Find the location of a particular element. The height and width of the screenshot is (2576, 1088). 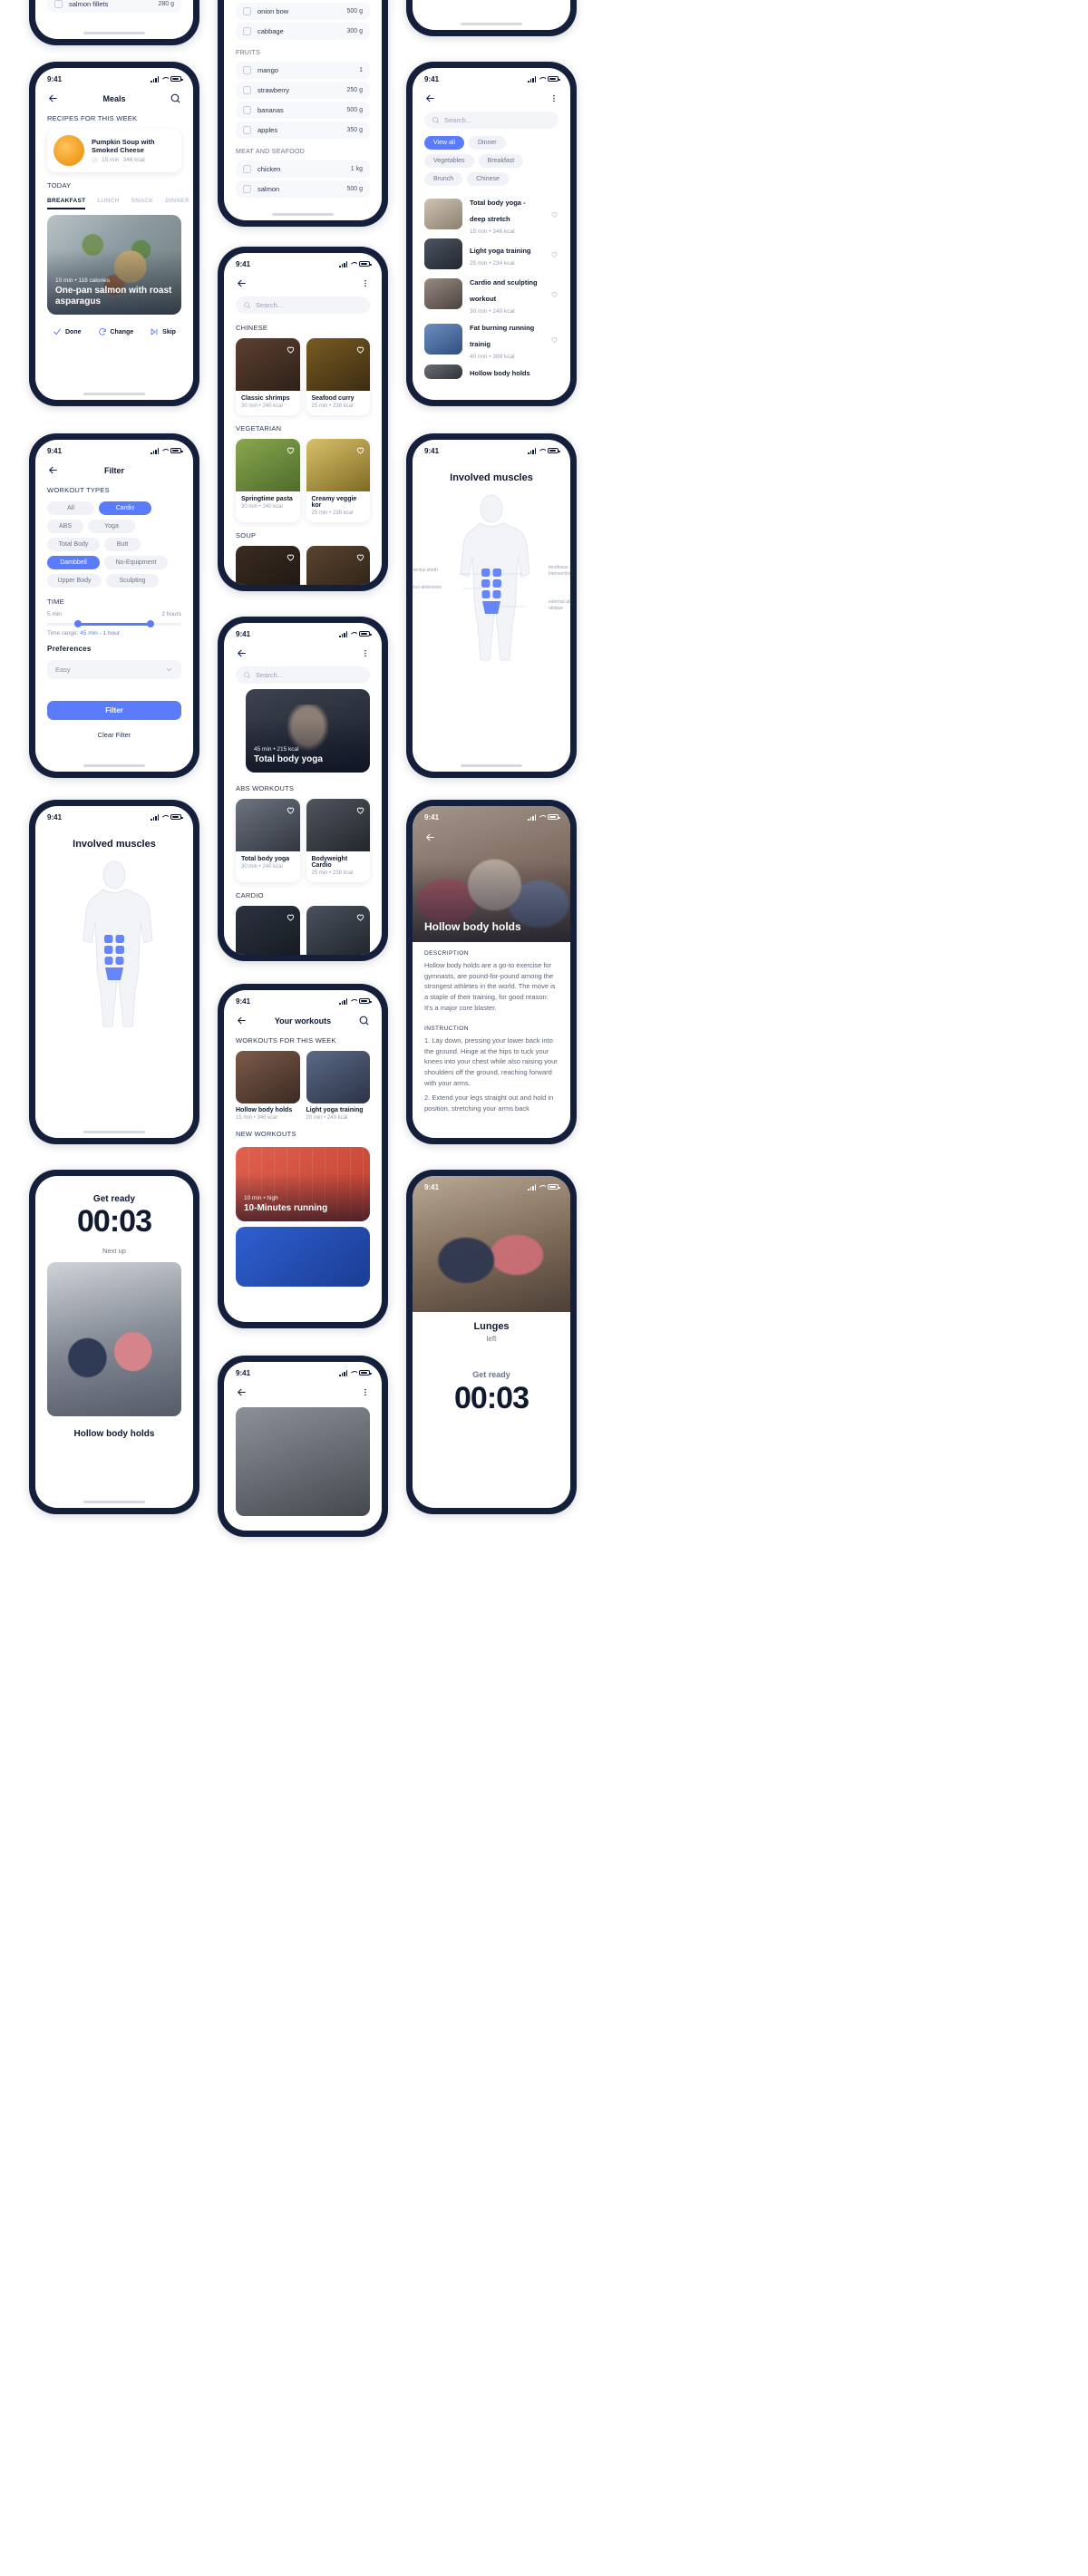

chip-brunch: Brunch is located at coordinates (443, 179).